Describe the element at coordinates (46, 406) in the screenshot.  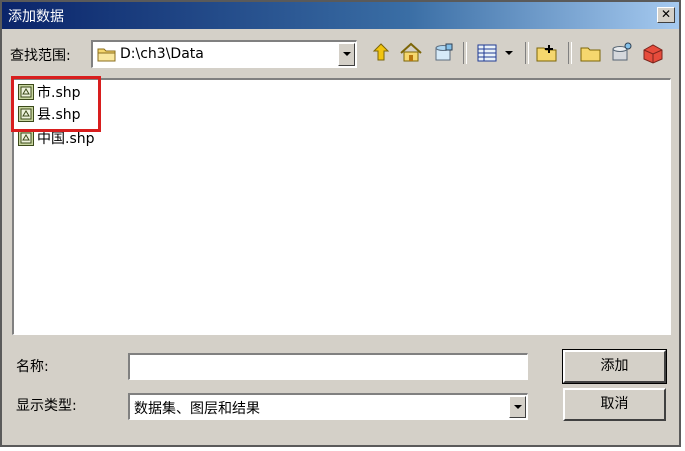
I see `type-label: 显示类型:` at that location.